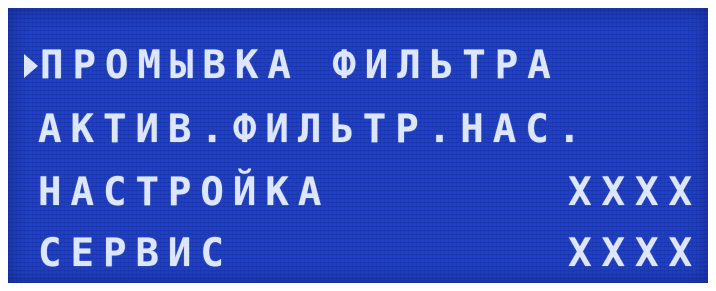  I want to click on menu-item-label: АКТИВ.ФИЛЬТР.НАС., so click(314, 129).